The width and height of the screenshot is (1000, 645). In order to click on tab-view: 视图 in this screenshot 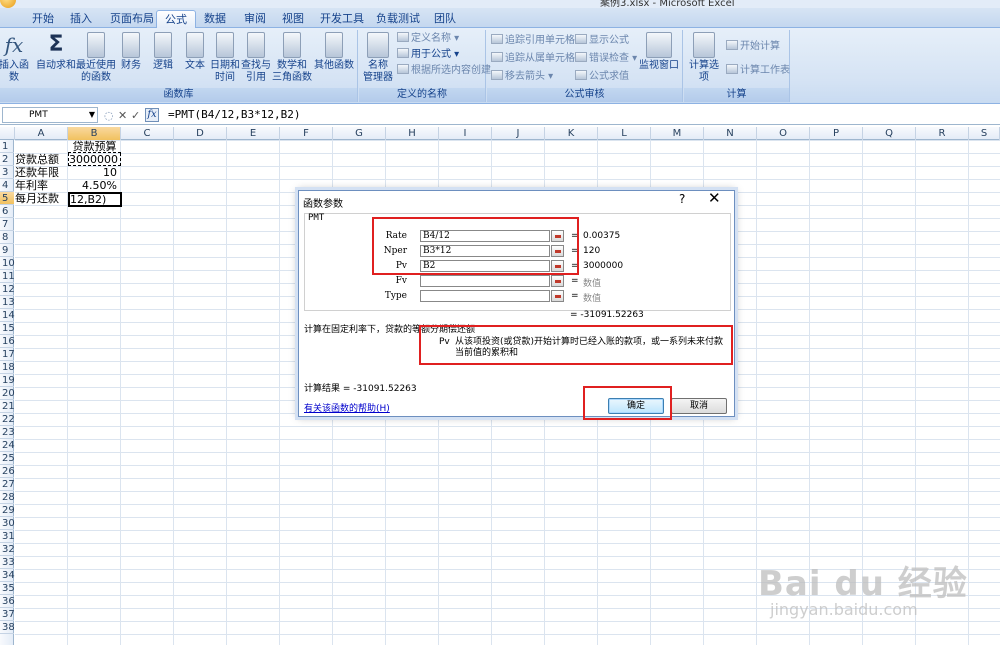, I will do `click(293, 19)`.